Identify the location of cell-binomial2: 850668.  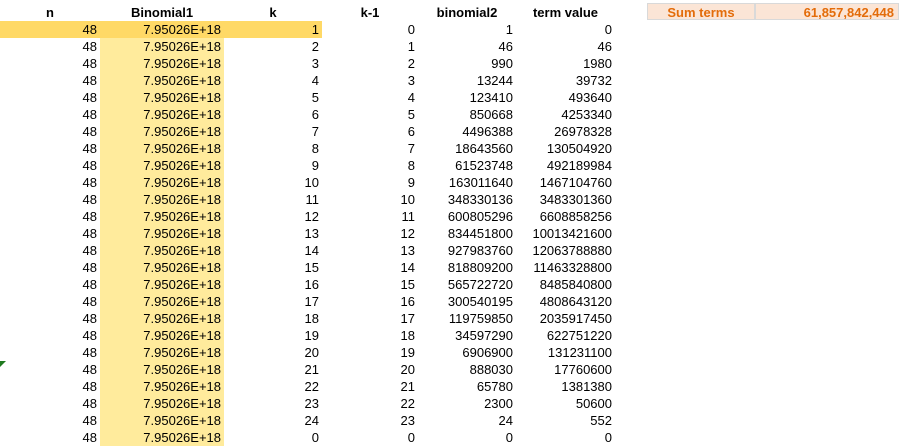
(467, 114).